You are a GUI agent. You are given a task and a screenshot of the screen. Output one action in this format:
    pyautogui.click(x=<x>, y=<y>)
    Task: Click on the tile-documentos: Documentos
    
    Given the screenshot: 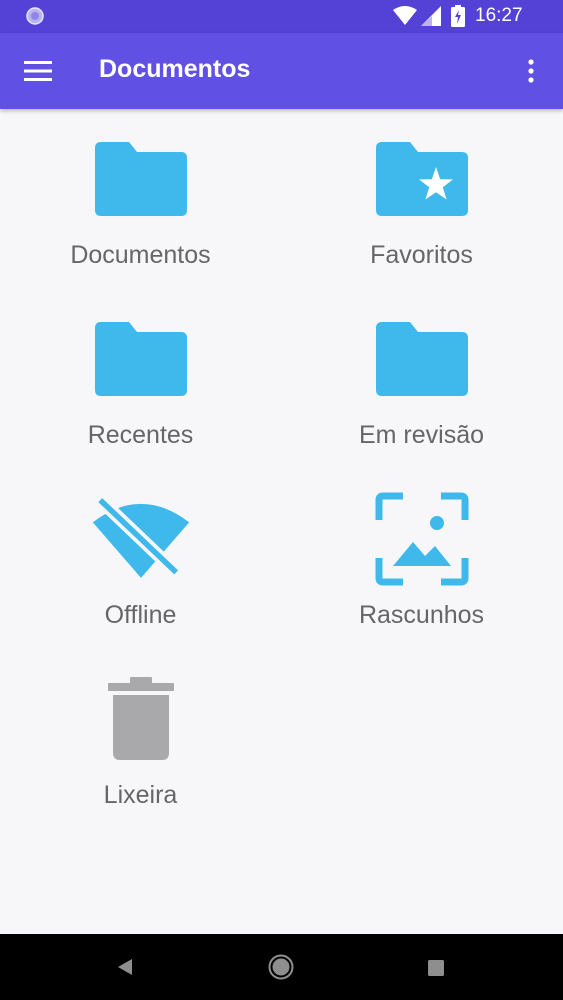 What is the action you would take?
    pyautogui.click(x=140, y=199)
    